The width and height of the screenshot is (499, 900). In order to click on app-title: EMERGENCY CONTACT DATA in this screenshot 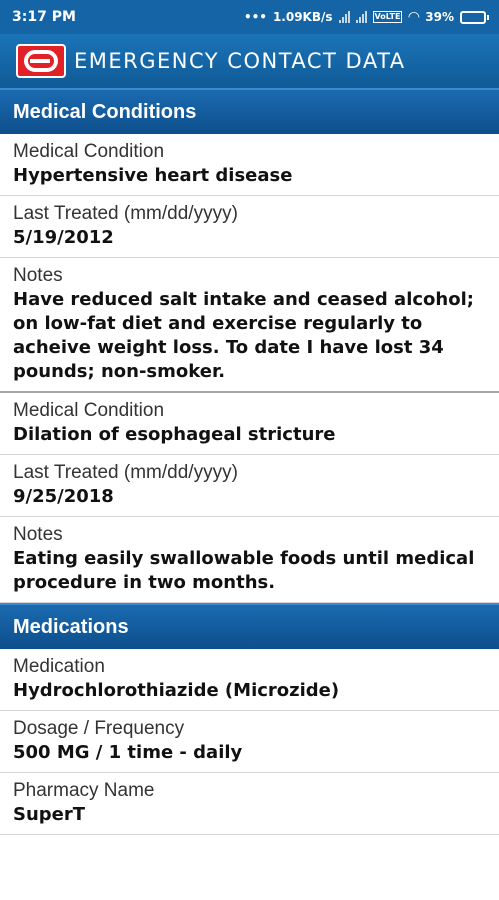, I will do `click(240, 61)`.